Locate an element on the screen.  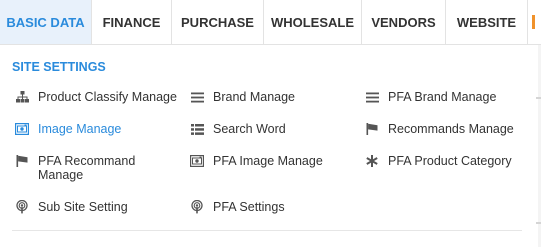
menu-item-pfa-settings: PFA Settings is located at coordinates (237, 207).